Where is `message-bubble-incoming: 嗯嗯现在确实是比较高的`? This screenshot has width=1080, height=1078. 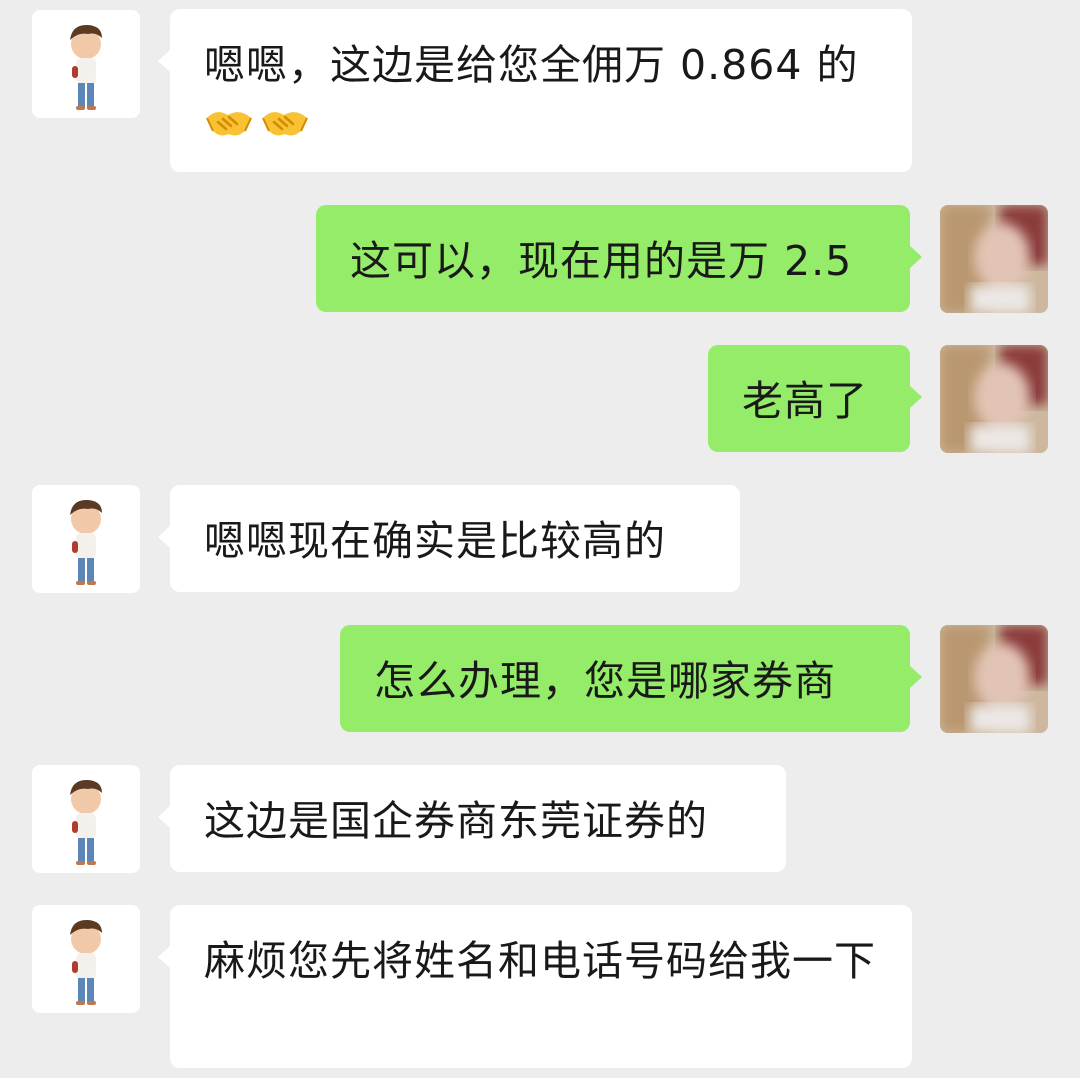
message-bubble-incoming: 嗯嗯现在确实是比较高的 is located at coordinates (449, 538).